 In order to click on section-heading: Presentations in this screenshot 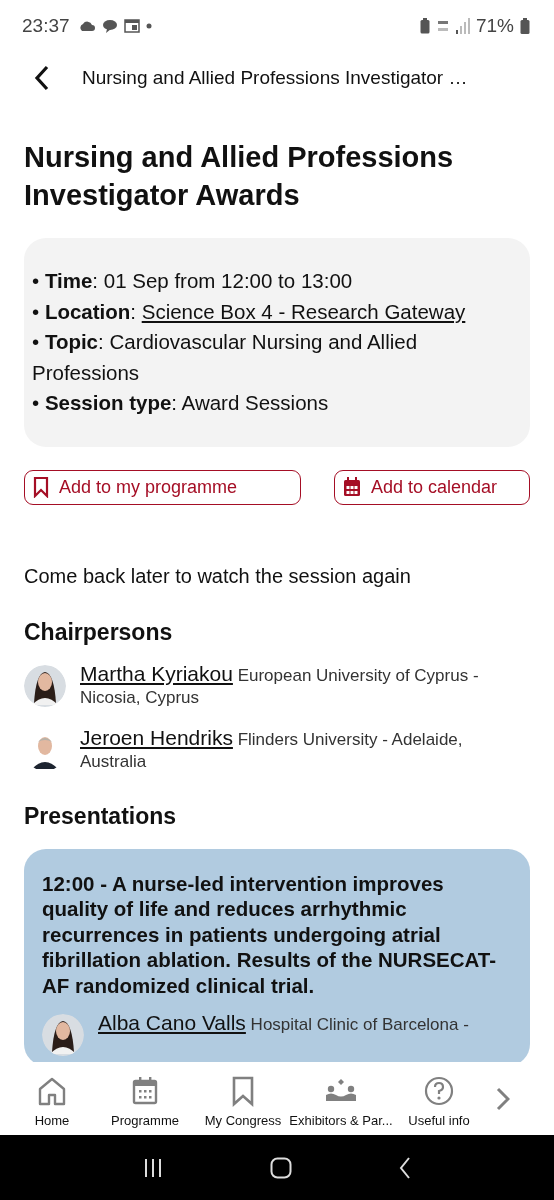, I will do `click(101, 816)`.